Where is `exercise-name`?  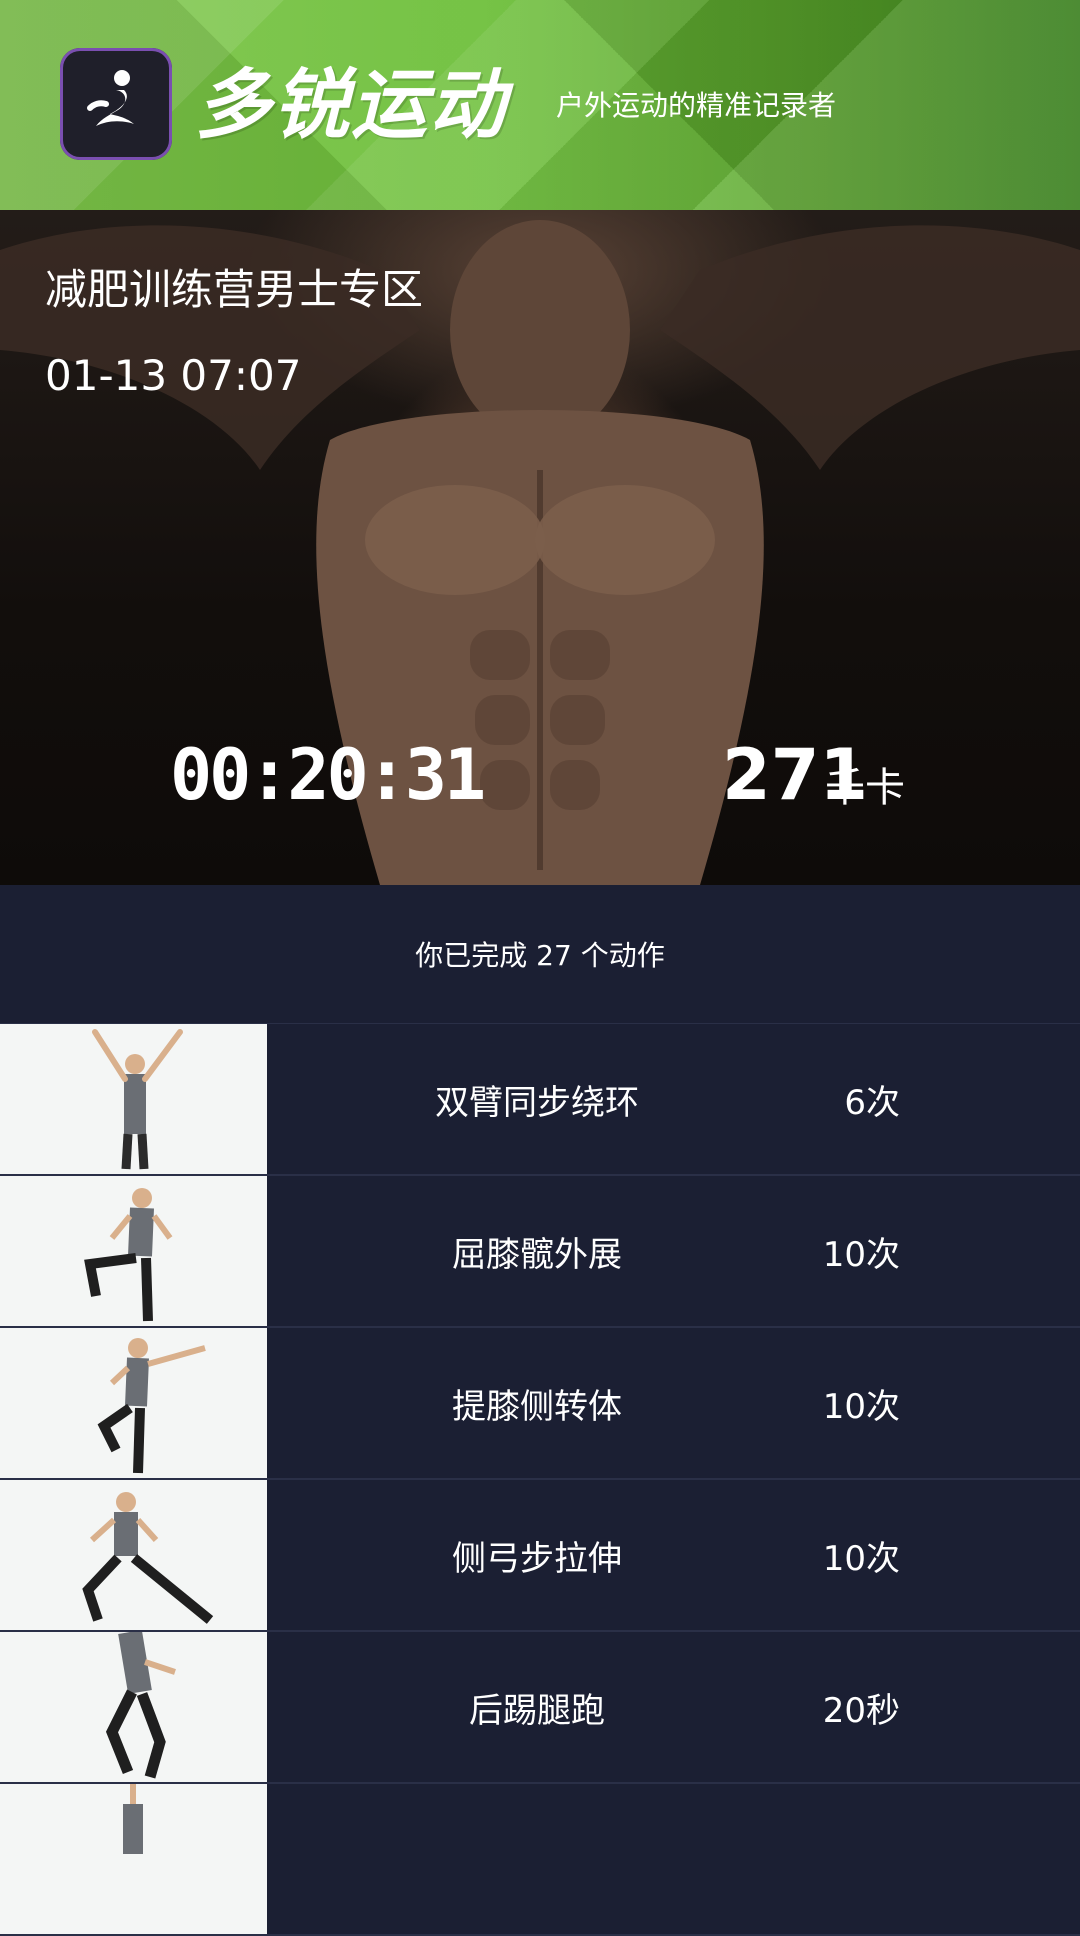 exercise-name is located at coordinates (537, 1859).